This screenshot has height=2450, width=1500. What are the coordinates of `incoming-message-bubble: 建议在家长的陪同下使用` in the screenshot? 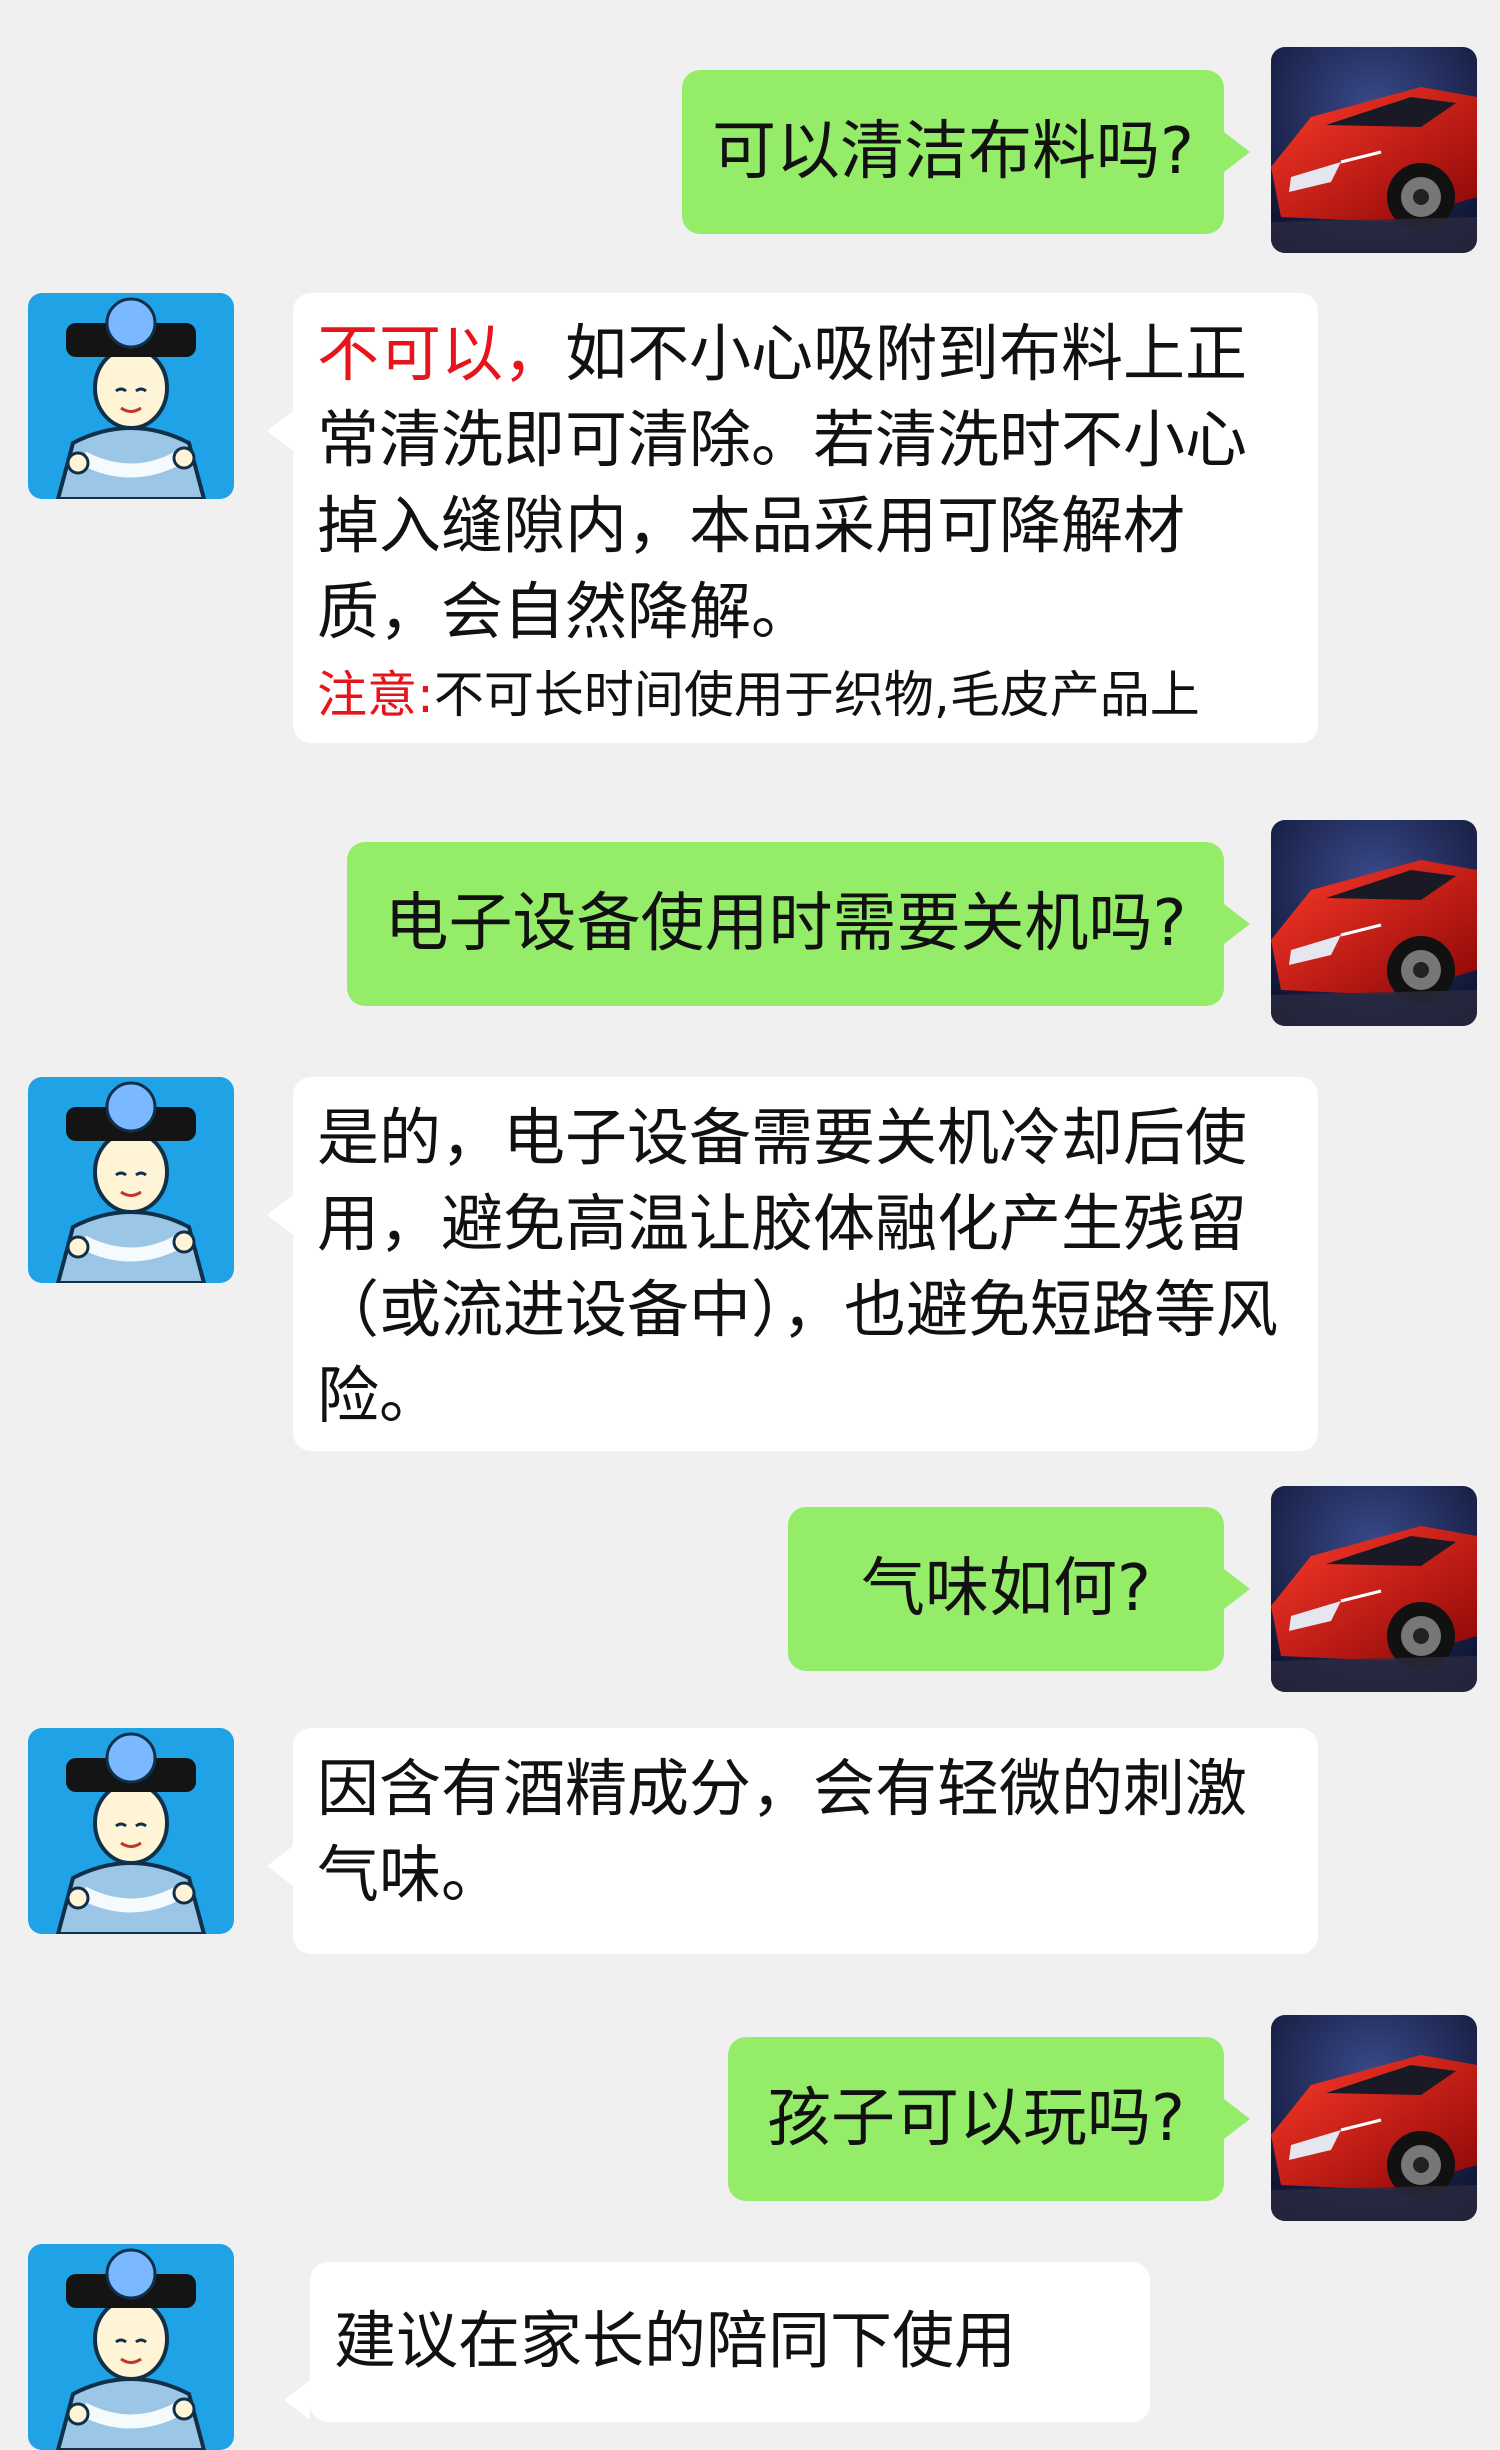 It's located at (717, 2342).